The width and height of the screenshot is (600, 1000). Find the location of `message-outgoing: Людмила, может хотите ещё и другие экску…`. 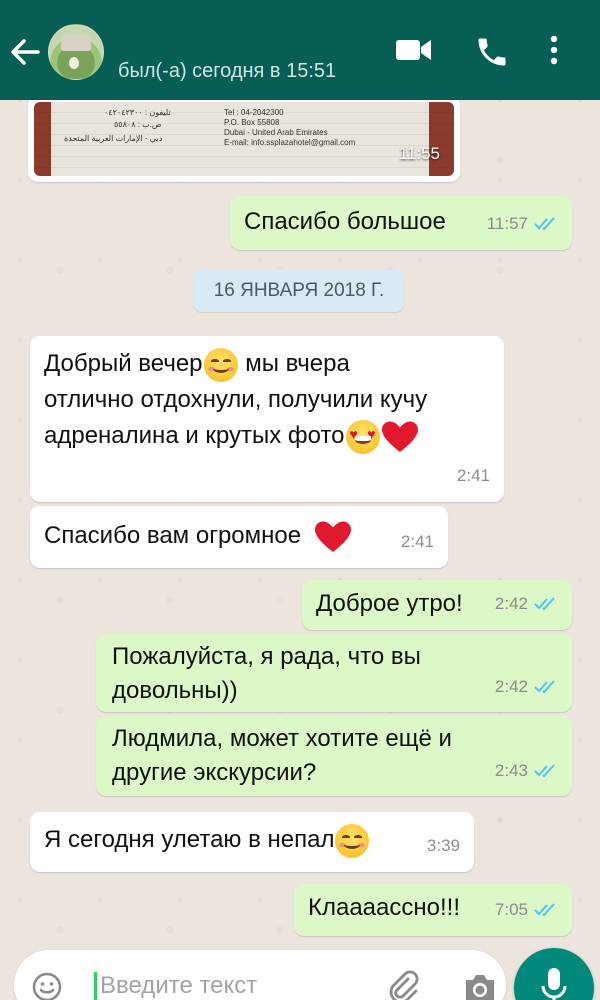

message-outgoing: Людмила, может хотите ещё и другие экску… is located at coordinates (334, 756).